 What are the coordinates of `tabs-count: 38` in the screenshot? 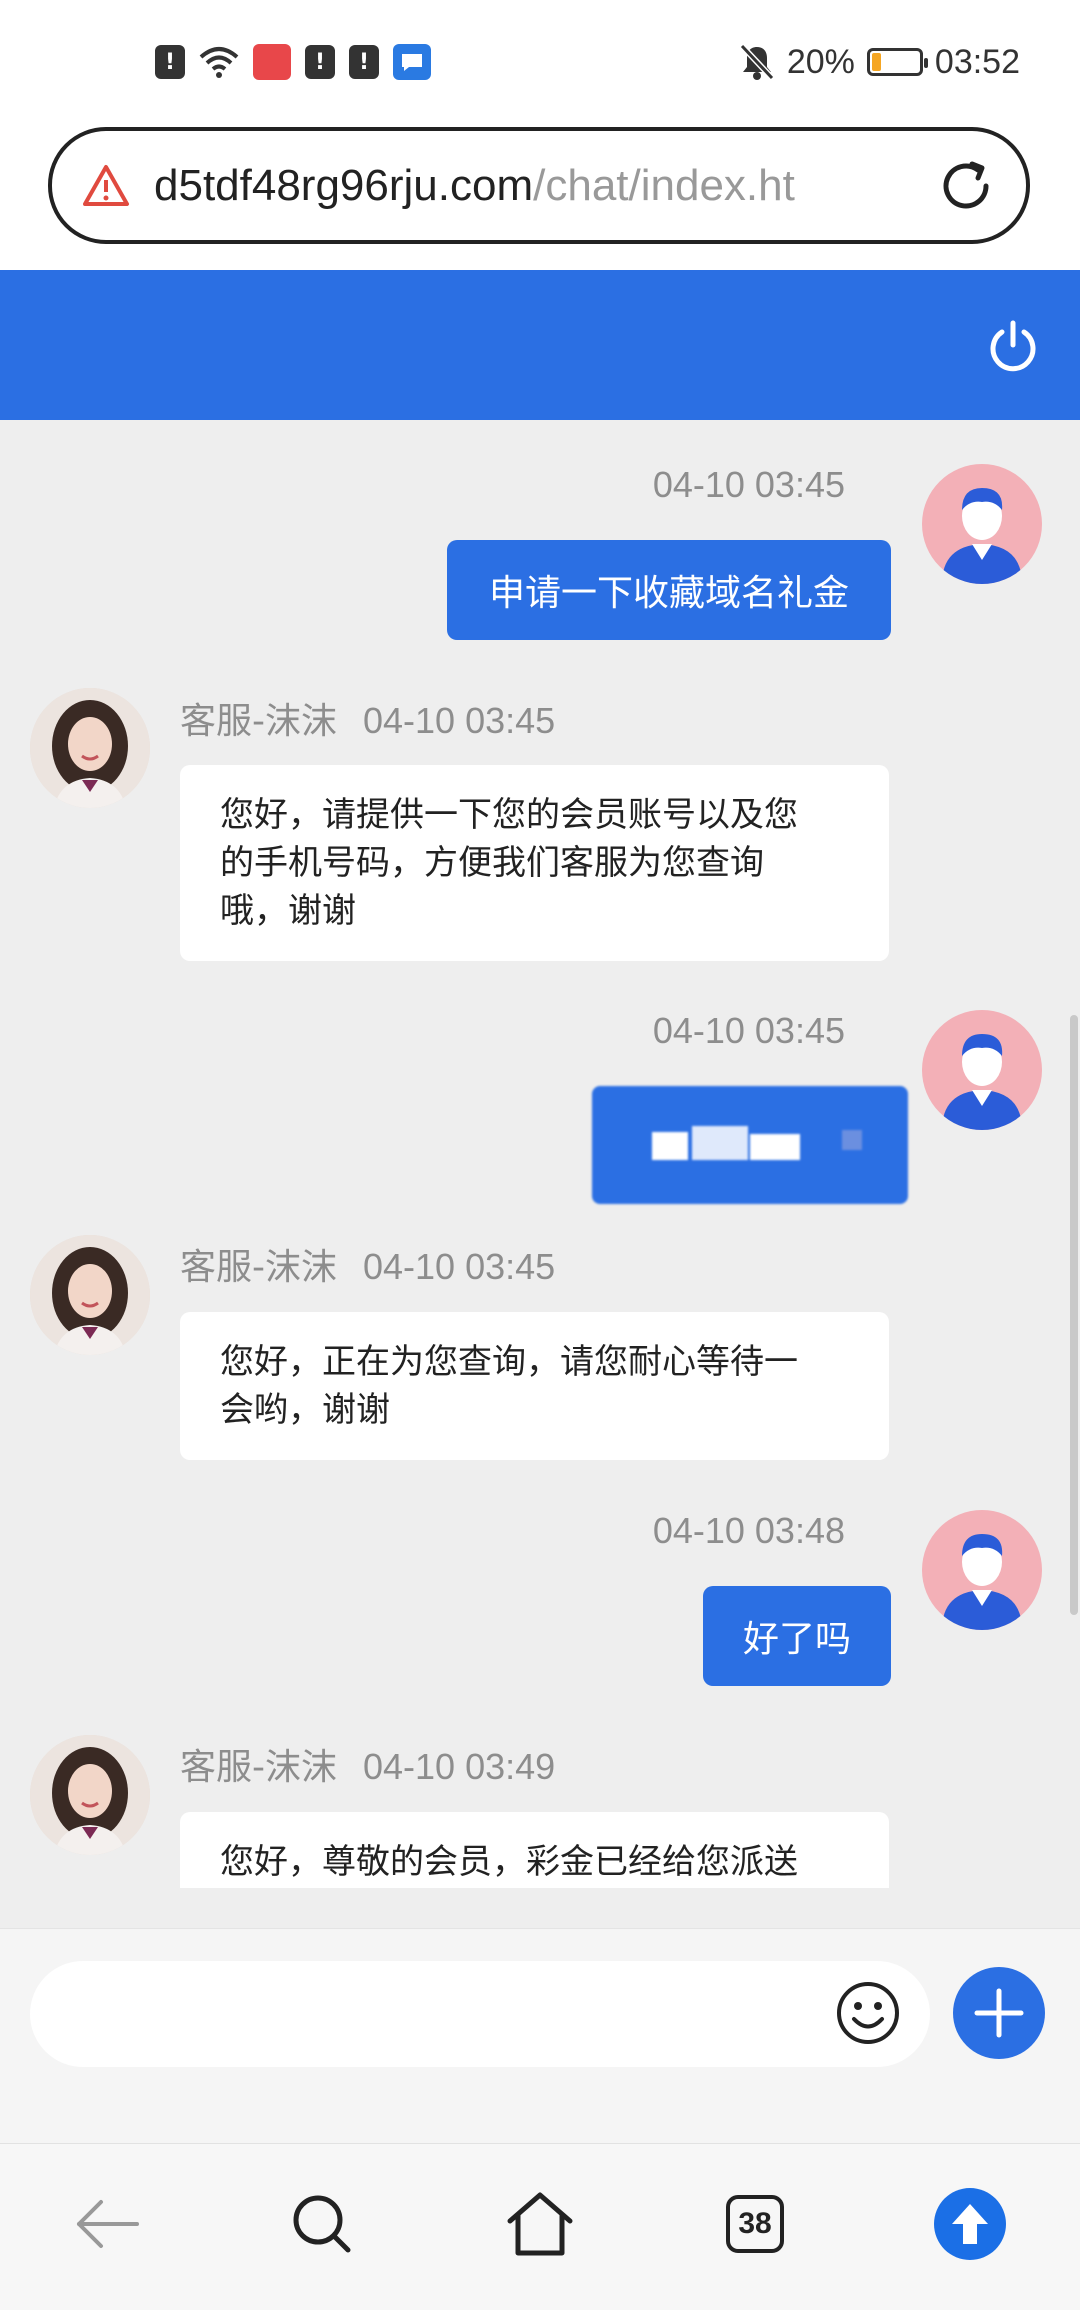 It's located at (755, 2224).